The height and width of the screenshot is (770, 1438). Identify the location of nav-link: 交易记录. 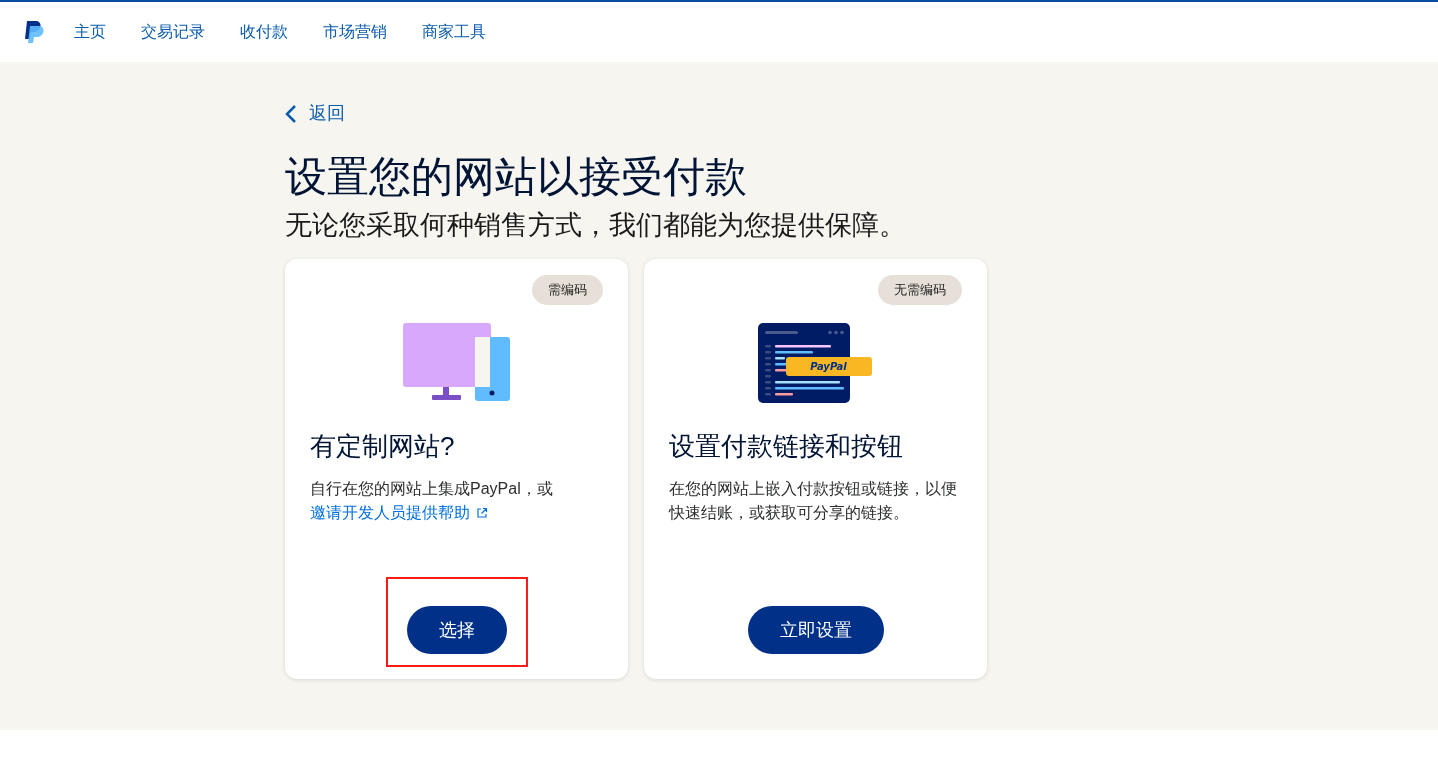
(173, 32).